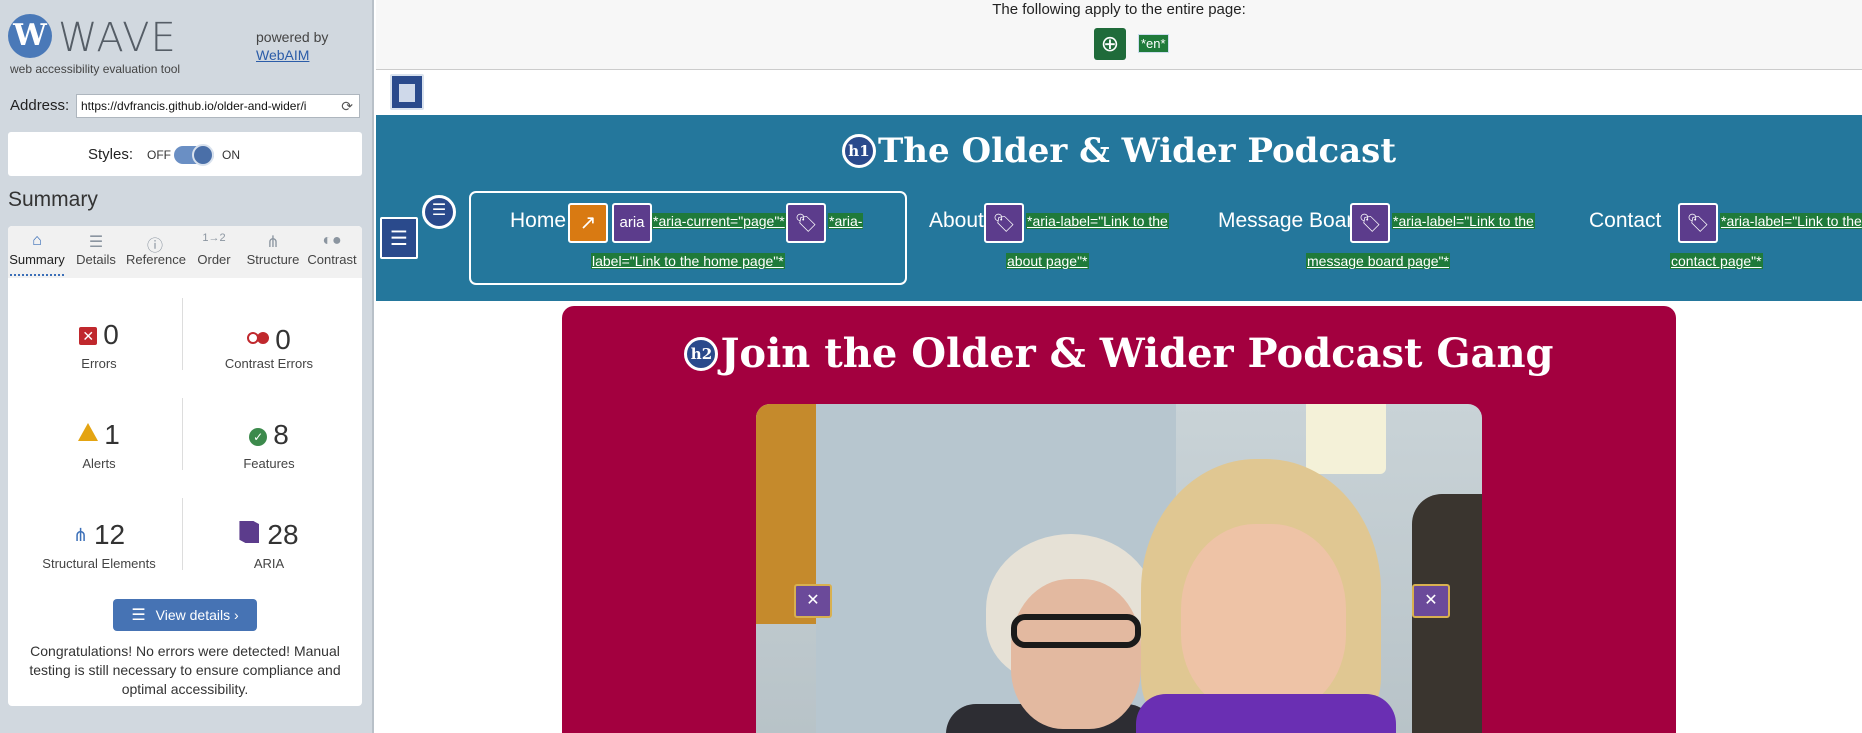  What do you see at coordinates (40, 105) in the screenshot?
I see `address-label: Address:` at bounding box center [40, 105].